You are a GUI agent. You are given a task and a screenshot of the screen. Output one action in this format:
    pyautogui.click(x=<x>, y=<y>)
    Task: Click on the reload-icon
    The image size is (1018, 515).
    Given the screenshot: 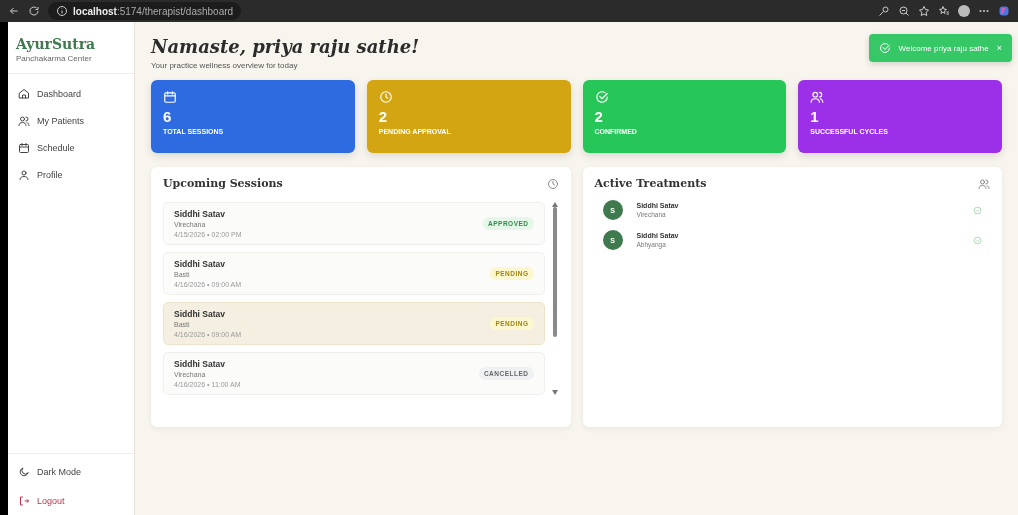 What is the action you would take?
    pyautogui.click(x=34, y=11)
    